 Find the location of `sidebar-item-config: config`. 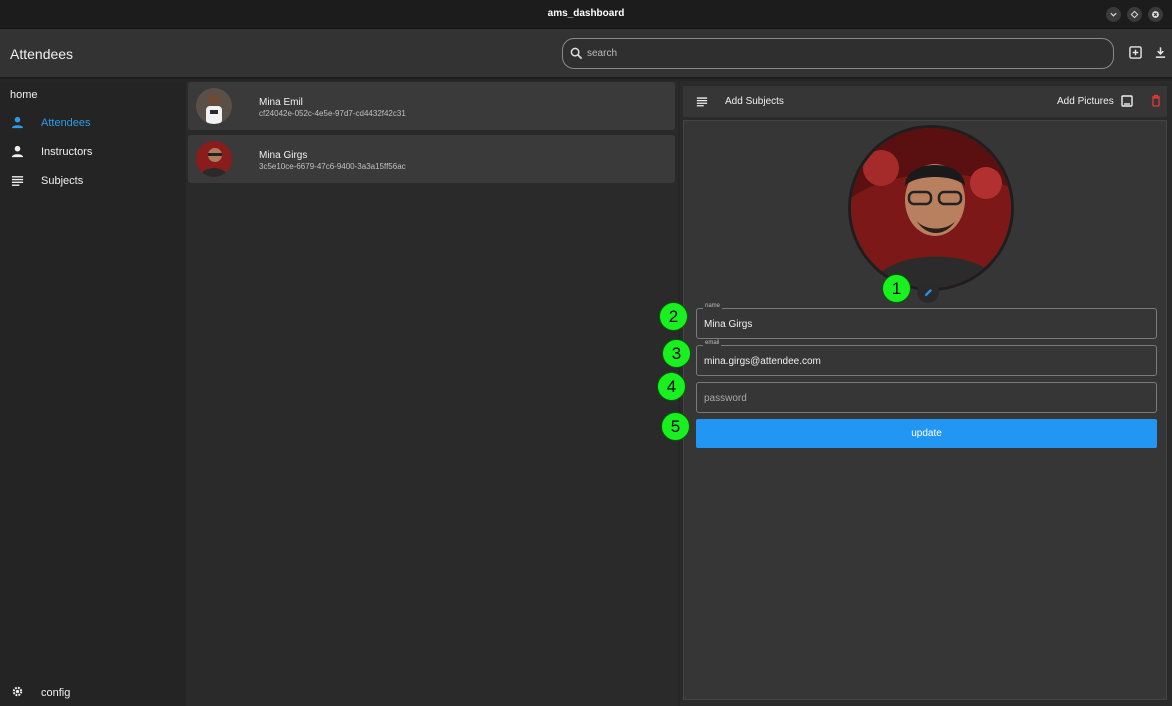

sidebar-item-config: config is located at coordinates (93, 692).